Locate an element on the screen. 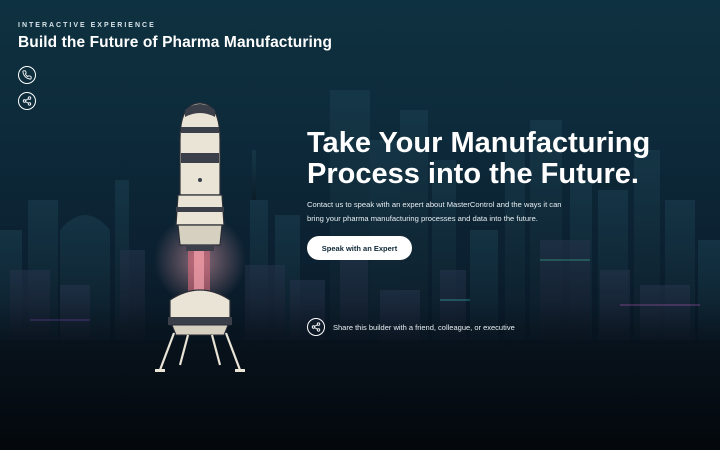 This screenshot has width=720, height=450. share-circle is located at coordinates (316, 327).